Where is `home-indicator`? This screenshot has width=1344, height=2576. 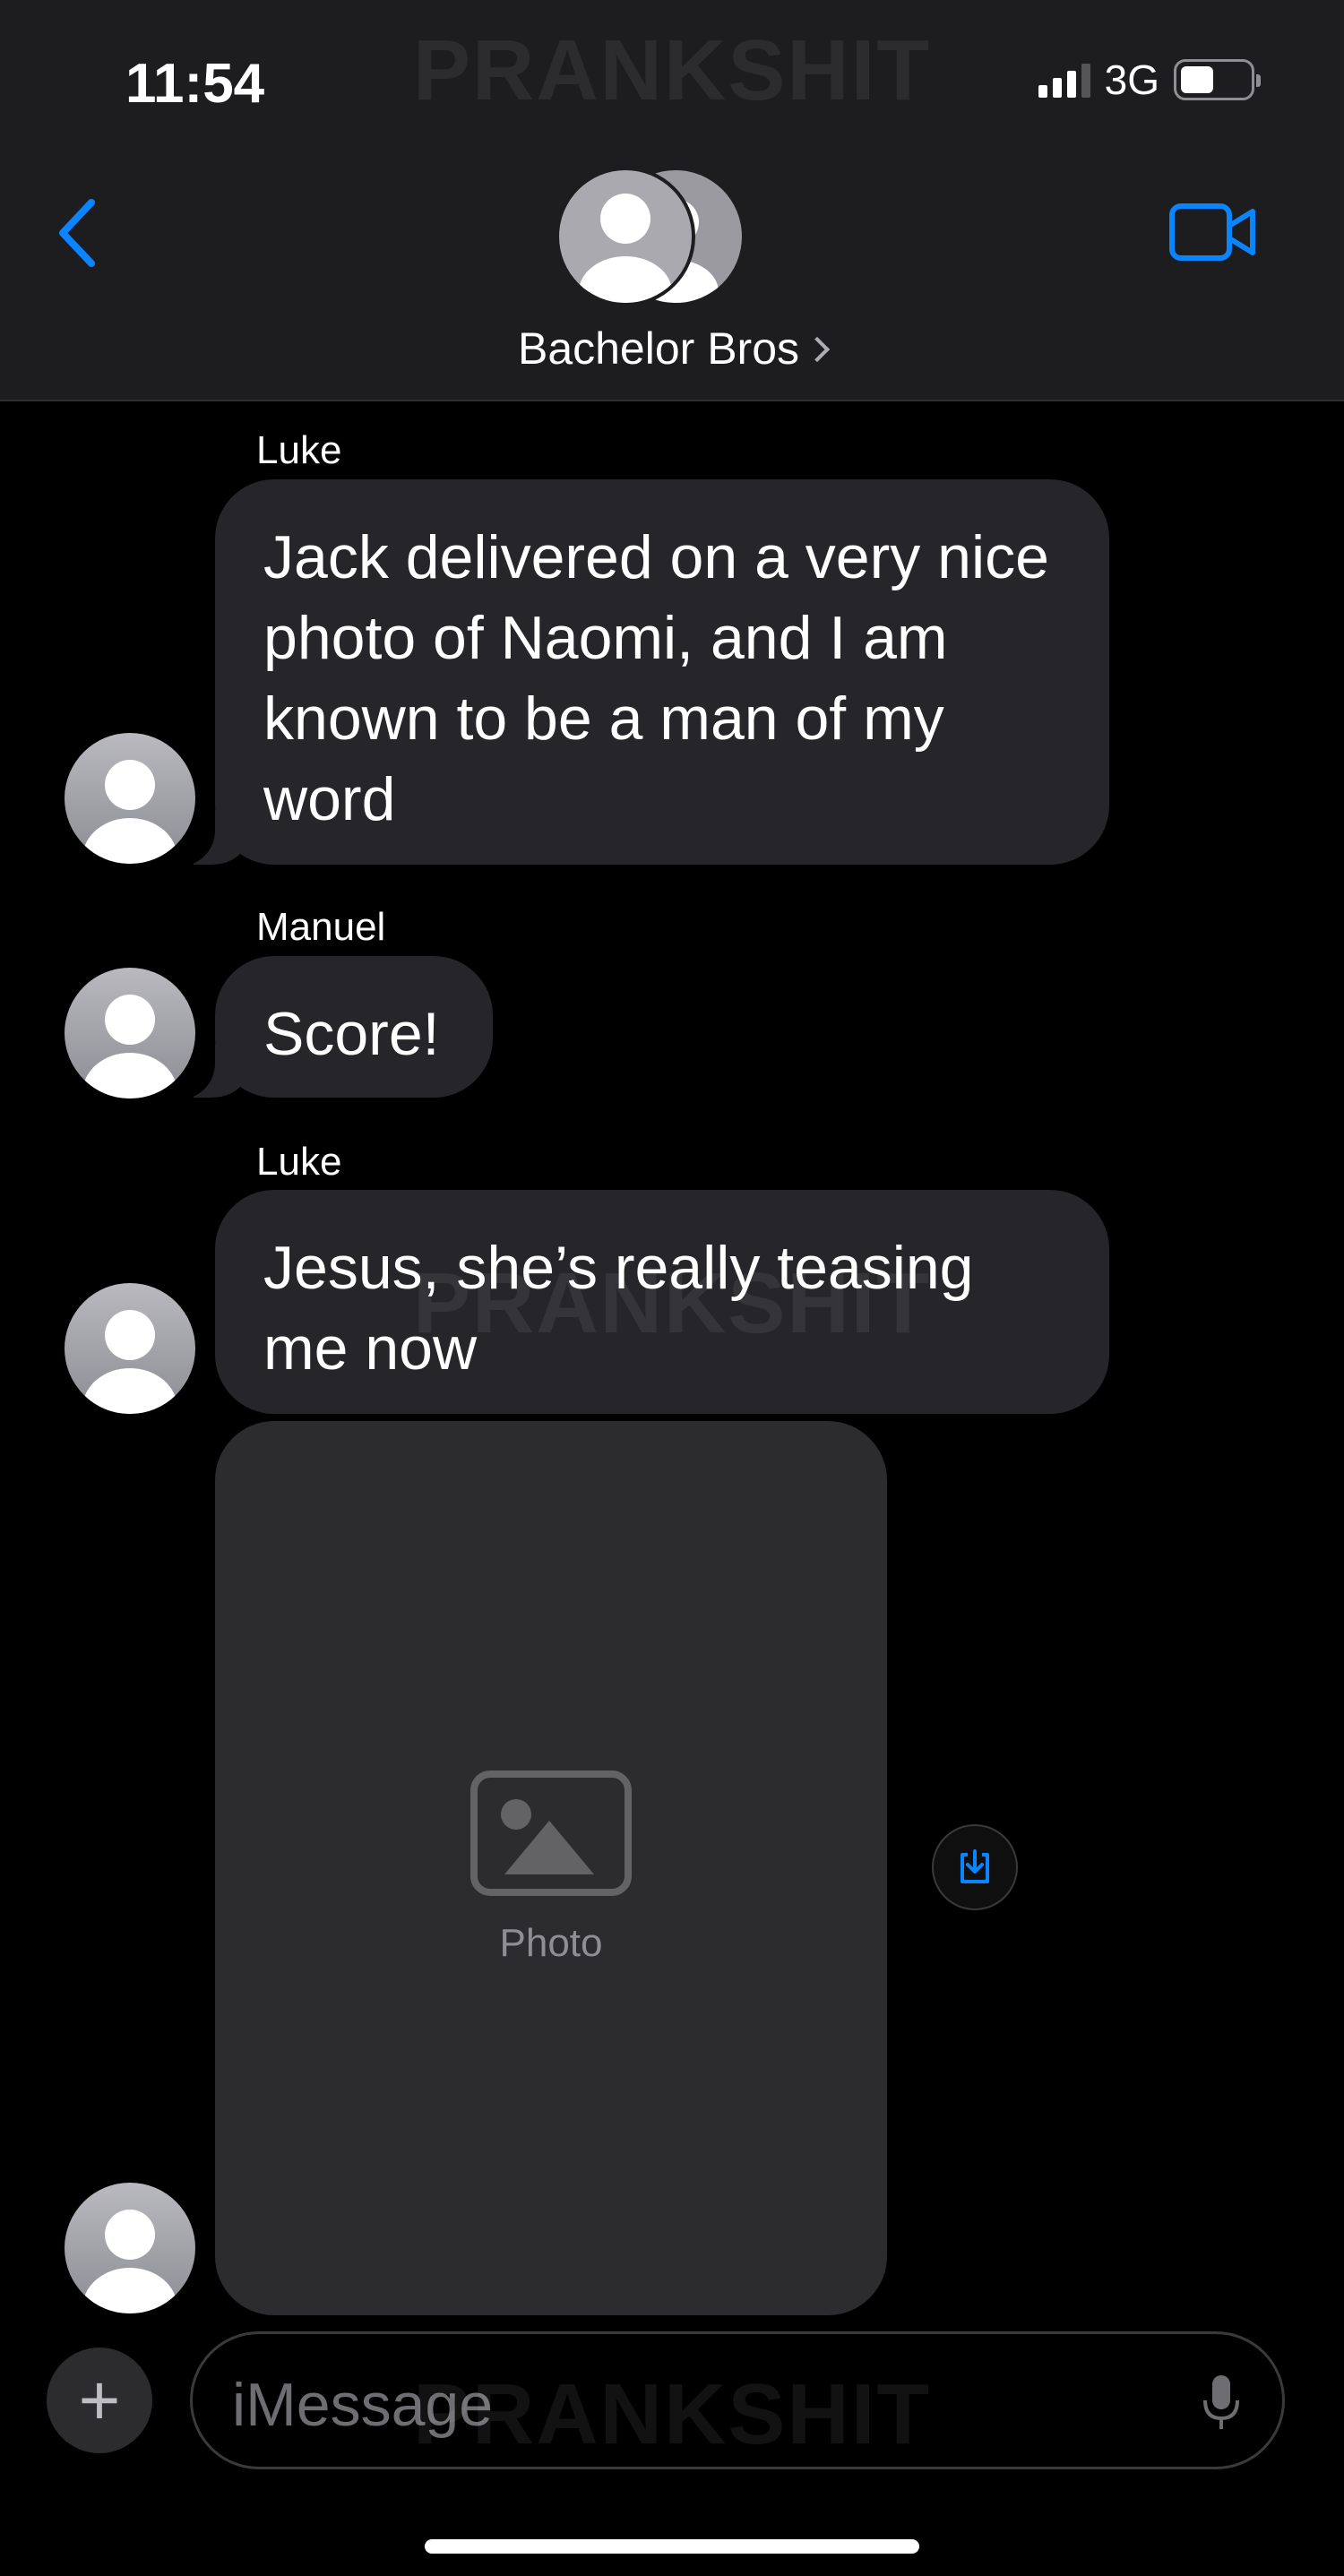 home-indicator is located at coordinates (672, 2547).